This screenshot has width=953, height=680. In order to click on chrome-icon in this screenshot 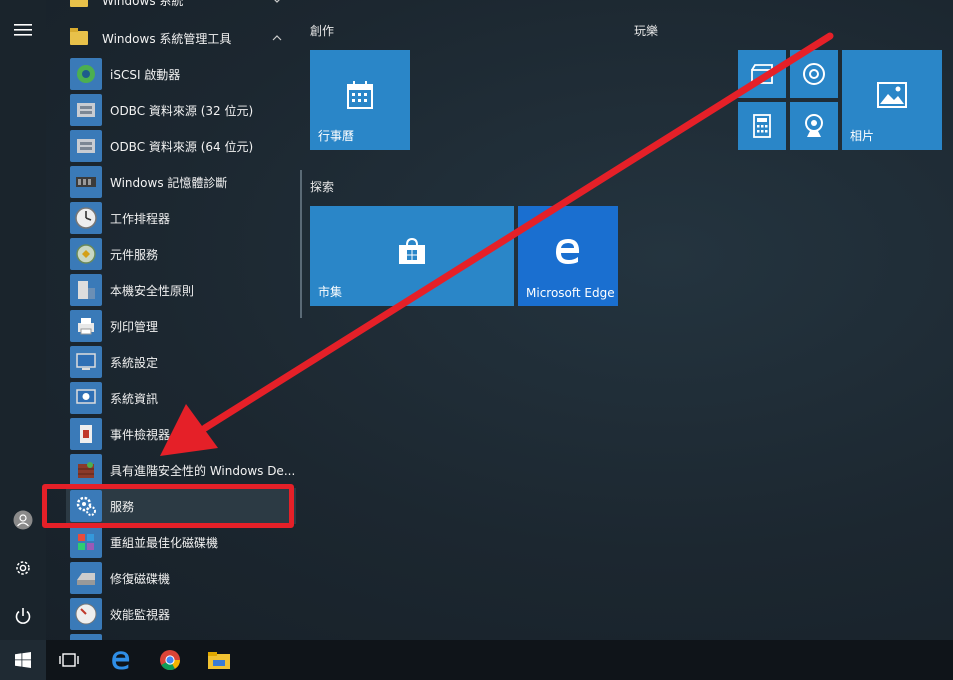, I will do `click(170, 660)`.